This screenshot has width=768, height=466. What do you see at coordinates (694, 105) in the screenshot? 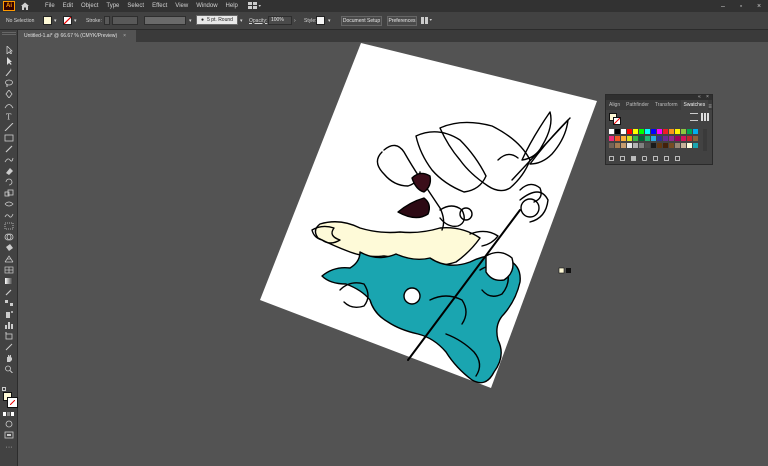
I see `tab-swatches: Swatches` at bounding box center [694, 105].